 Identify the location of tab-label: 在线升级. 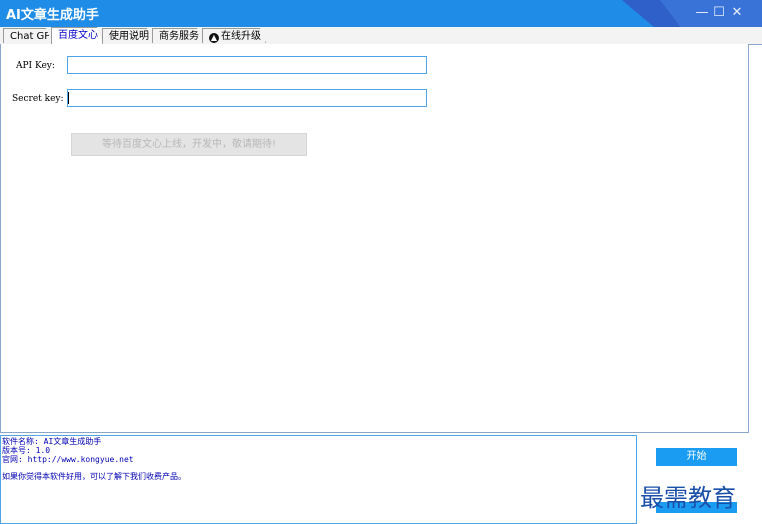
(241, 36).